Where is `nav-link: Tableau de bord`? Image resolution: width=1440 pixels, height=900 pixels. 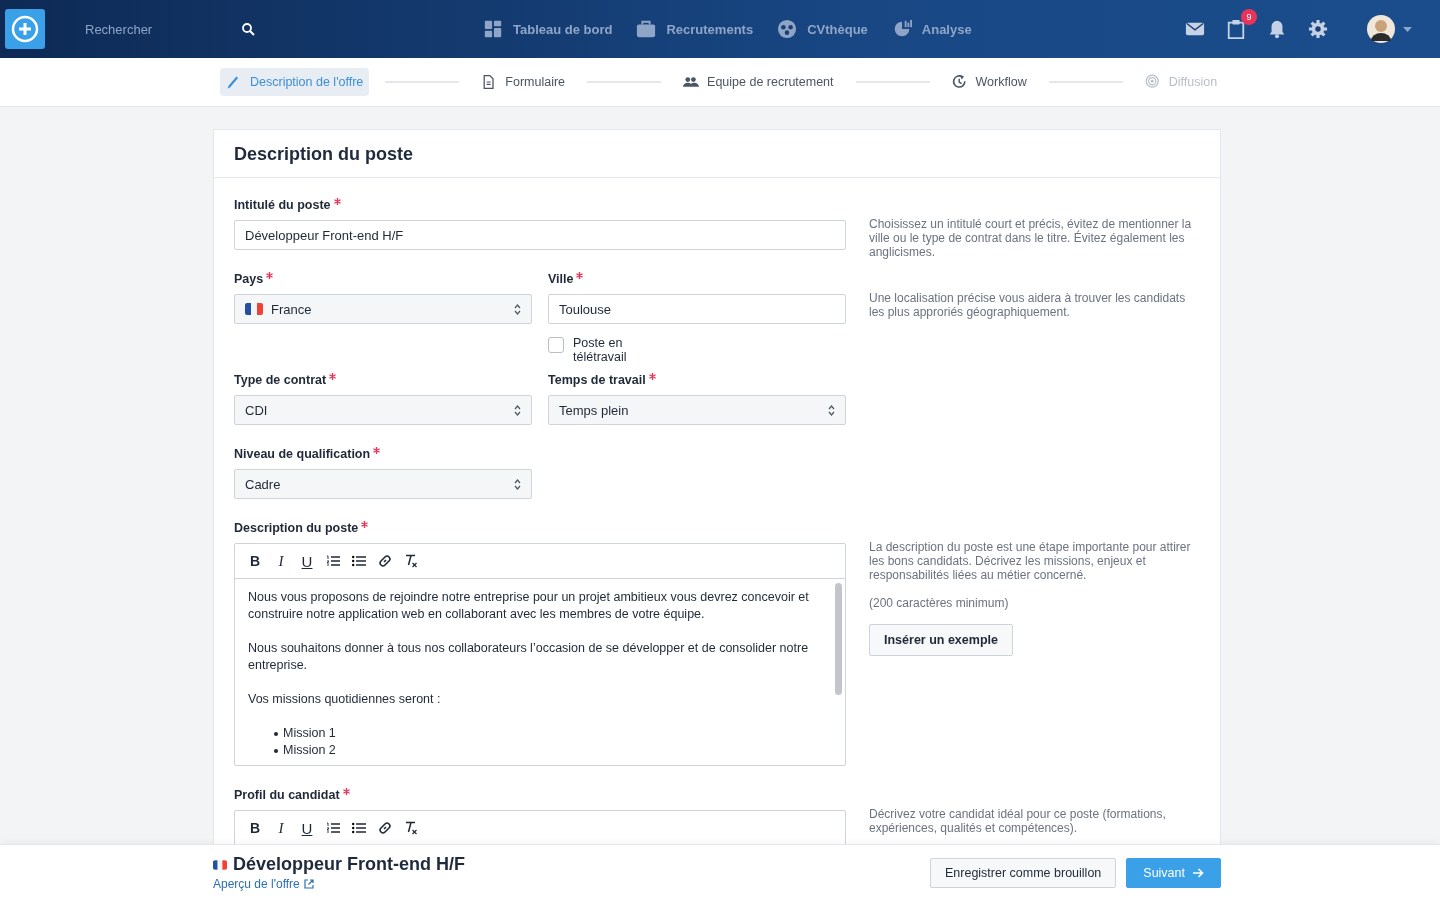
nav-link: Tableau de bord is located at coordinates (548, 29).